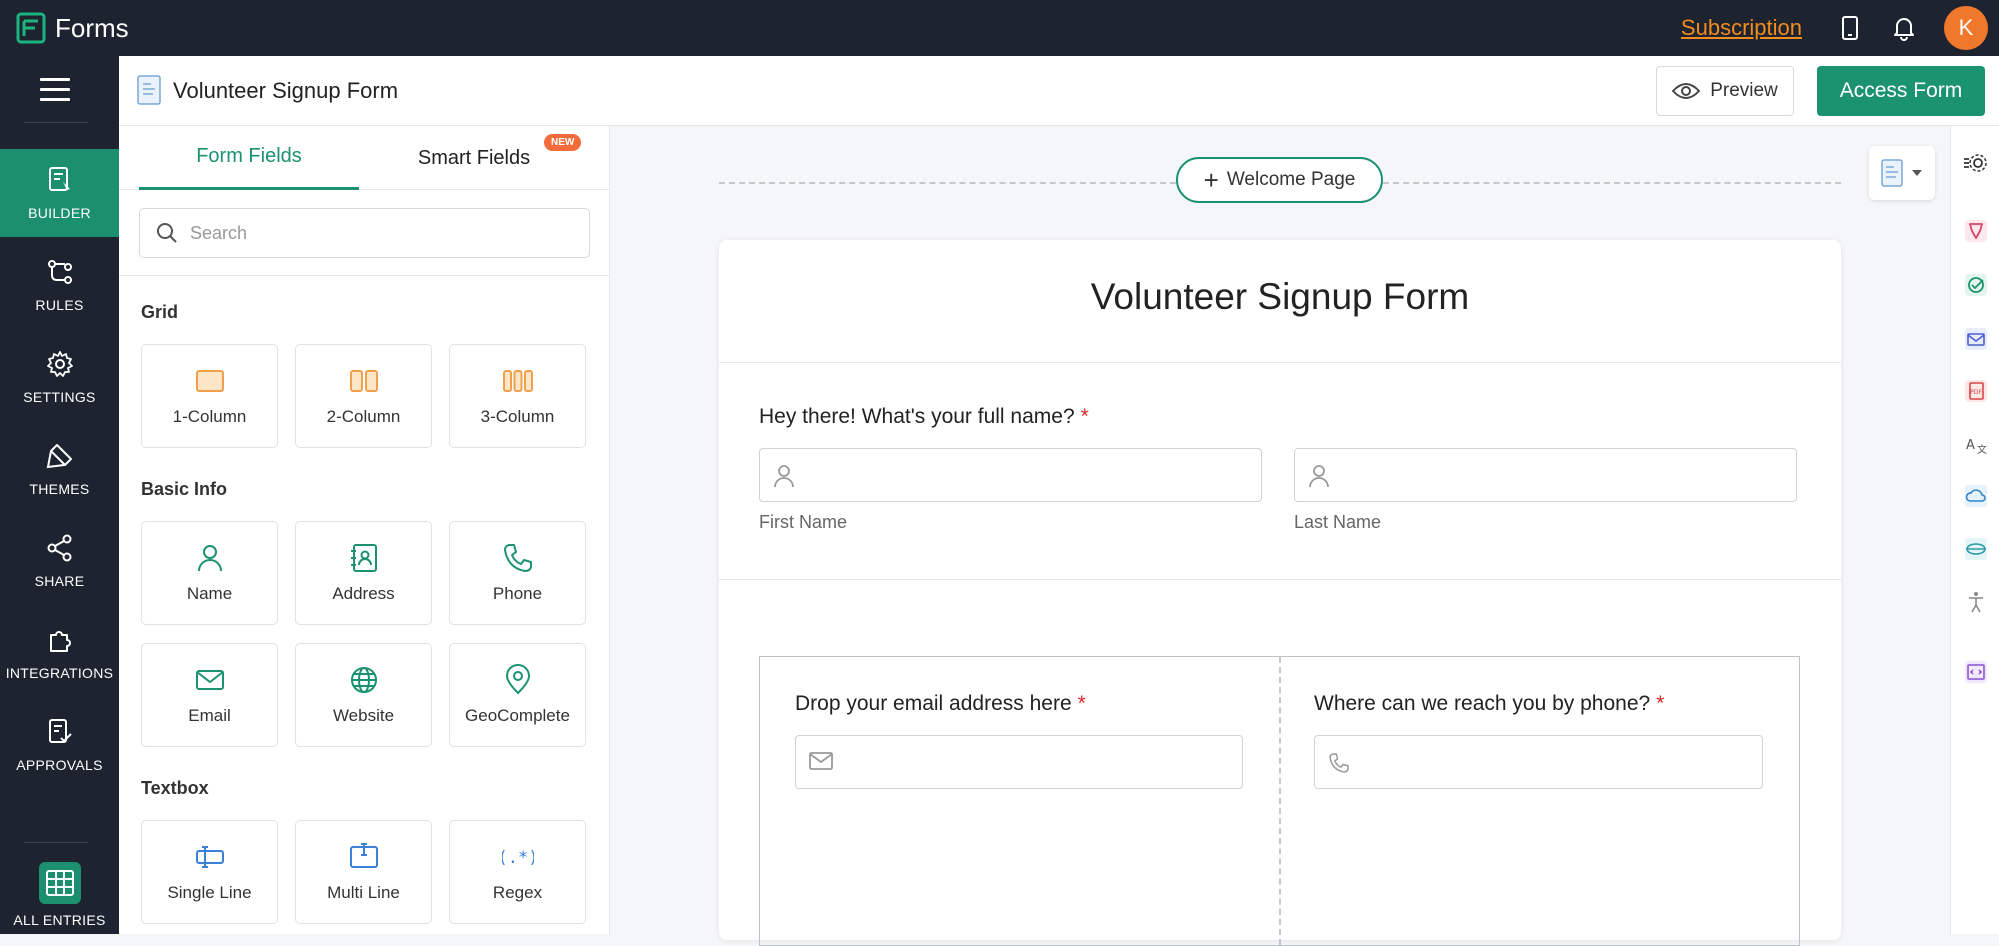  Describe the element at coordinates (59, 920) in the screenshot. I see `nav-label: ALL ENTRIES` at that location.